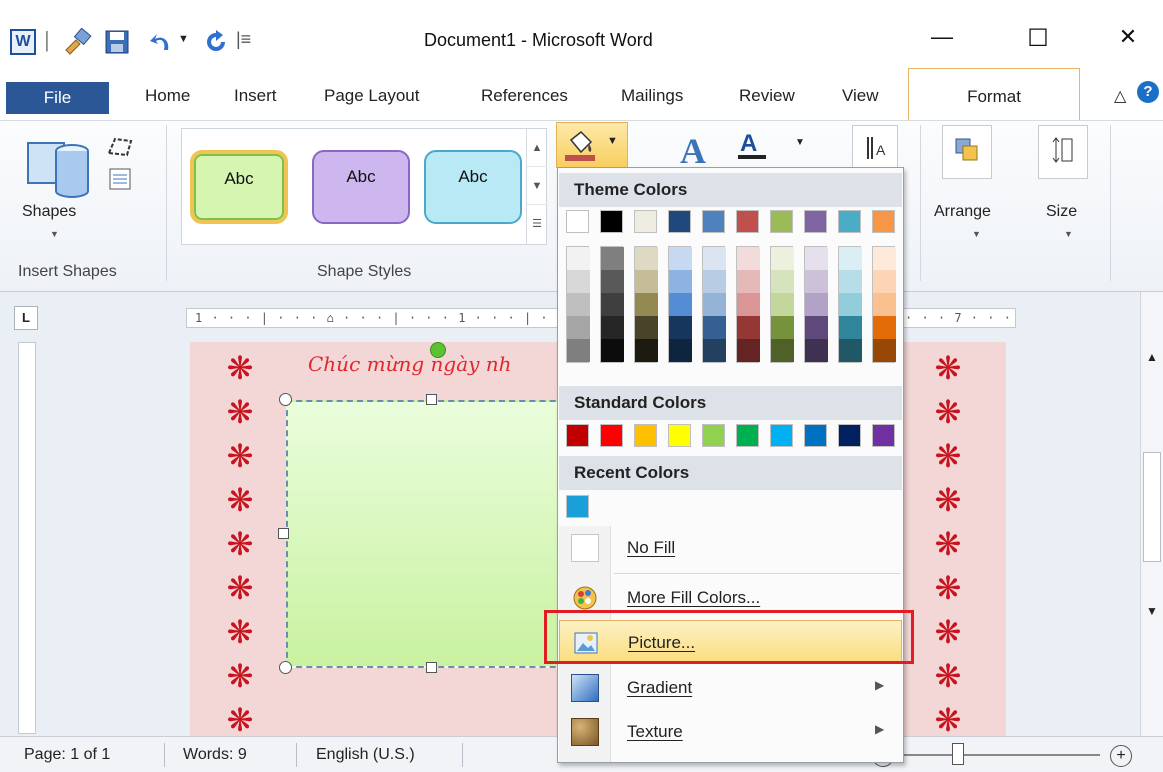 The height and width of the screenshot is (772, 1163). I want to click on gallery-scroll: ▲ ▼ ☰, so click(536, 186).